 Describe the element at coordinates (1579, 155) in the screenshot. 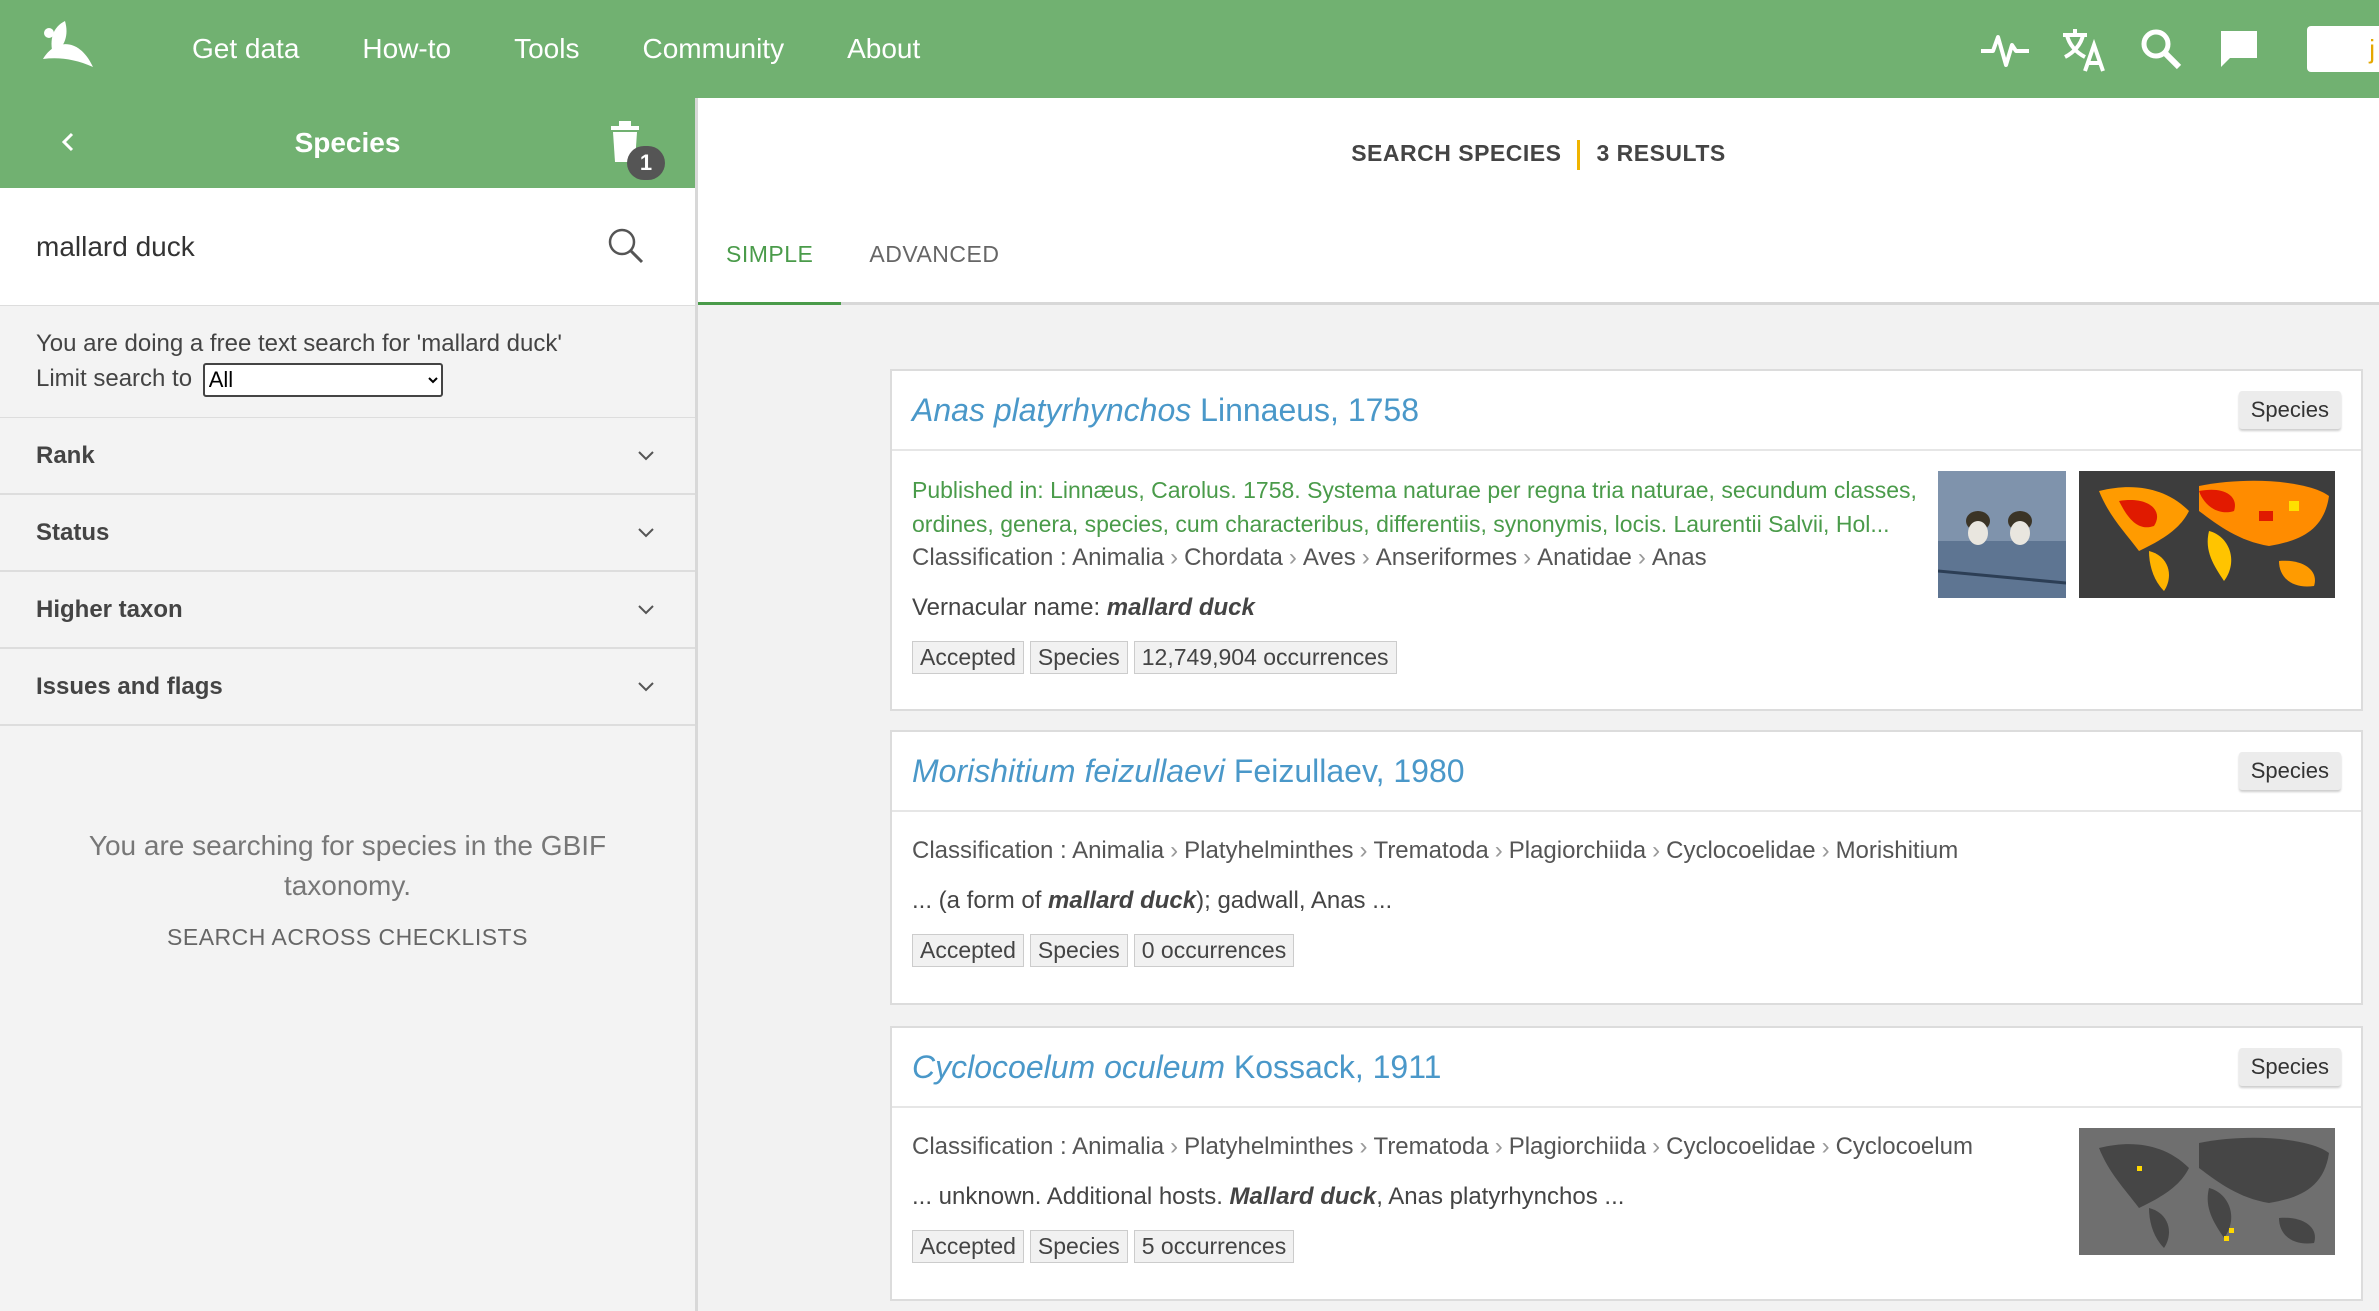

I see `heading-separator` at that location.